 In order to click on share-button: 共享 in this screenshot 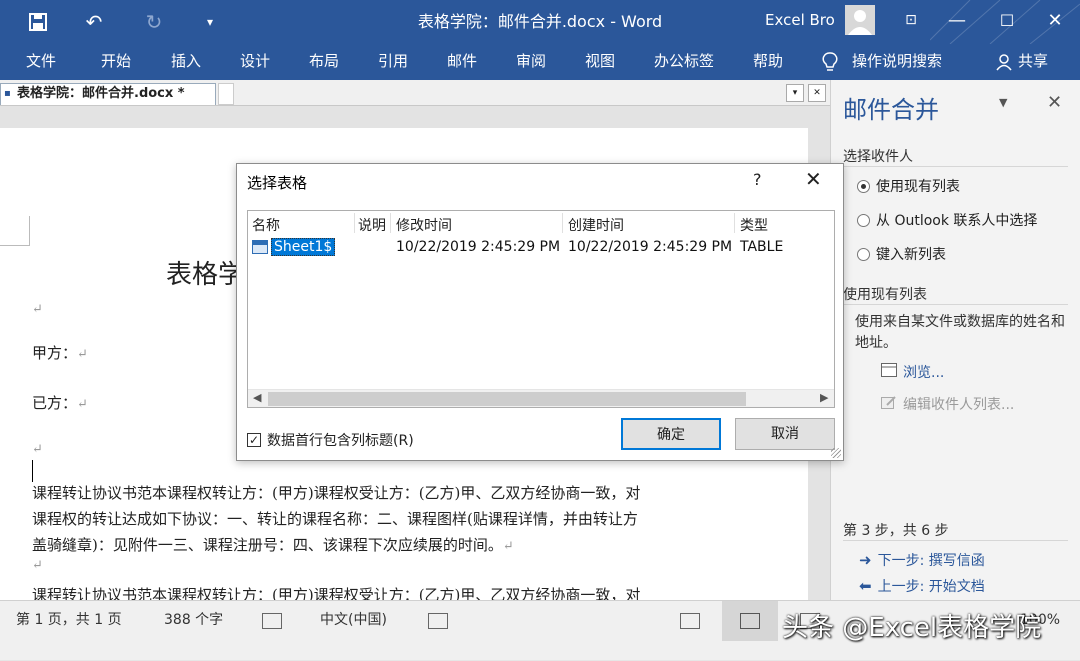, I will do `click(1033, 62)`.